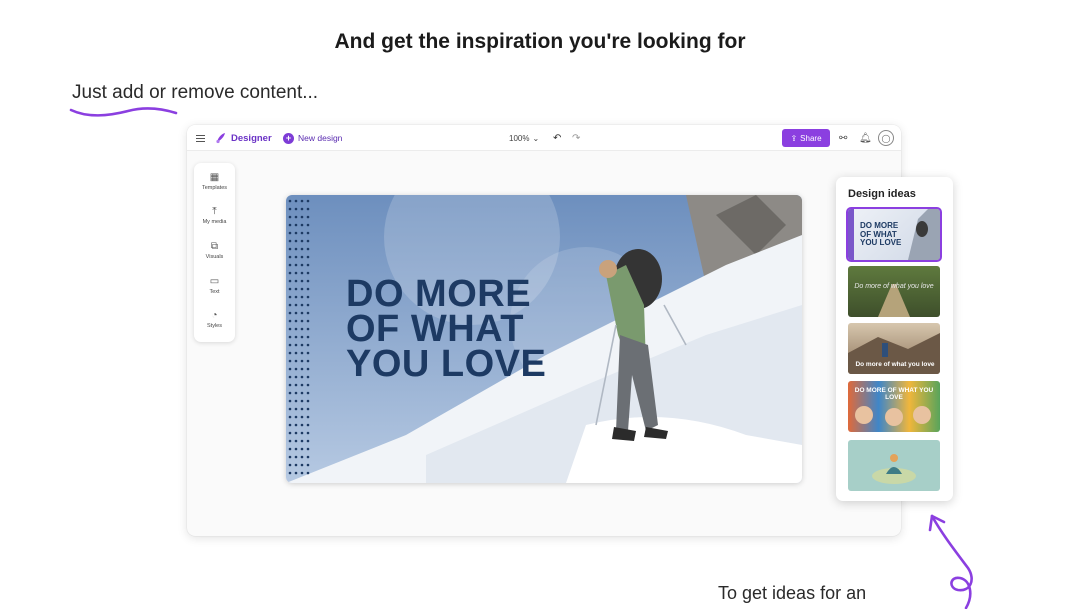 This screenshot has height=609, width=1080. What do you see at coordinates (886, 138) in the screenshot?
I see `avatar: ◯` at bounding box center [886, 138].